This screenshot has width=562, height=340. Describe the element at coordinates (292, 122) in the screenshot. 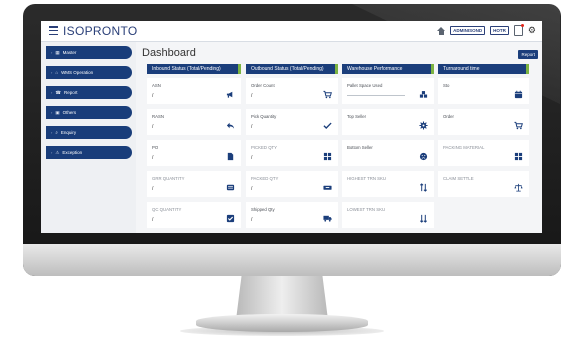

I see `stat-card-pick-quantity: Pick Quantity /` at that location.